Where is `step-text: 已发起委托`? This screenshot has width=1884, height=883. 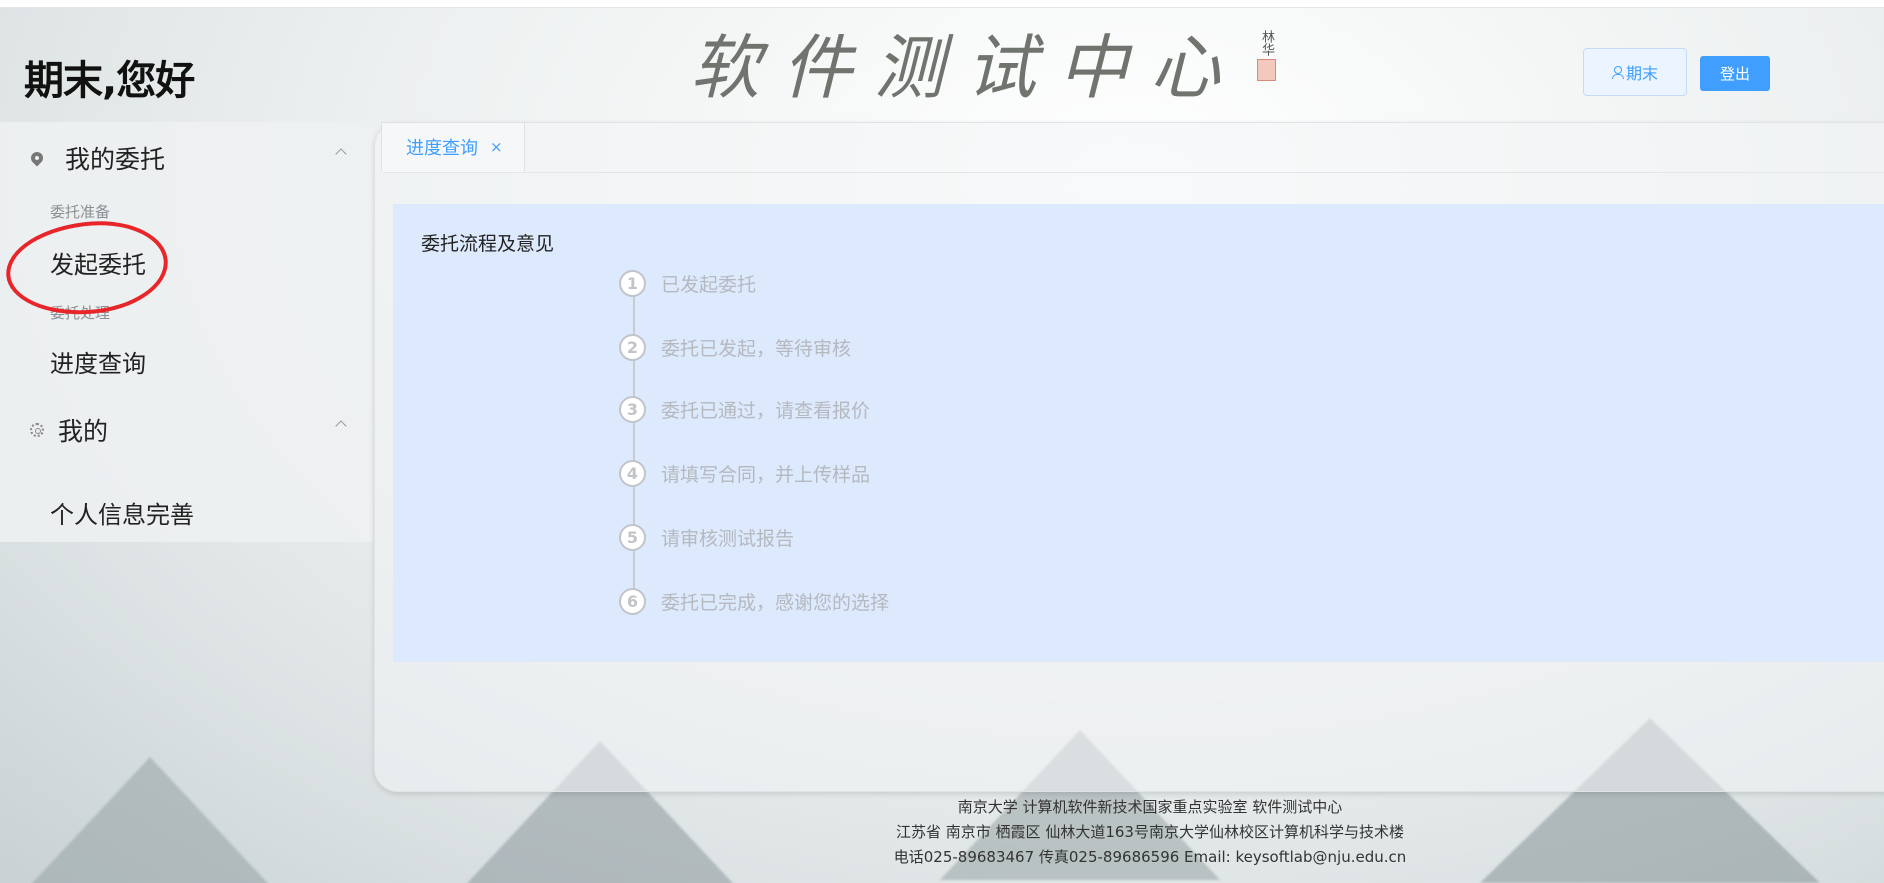
step-text: 已发起委托 is located at coordinates (709, 285).